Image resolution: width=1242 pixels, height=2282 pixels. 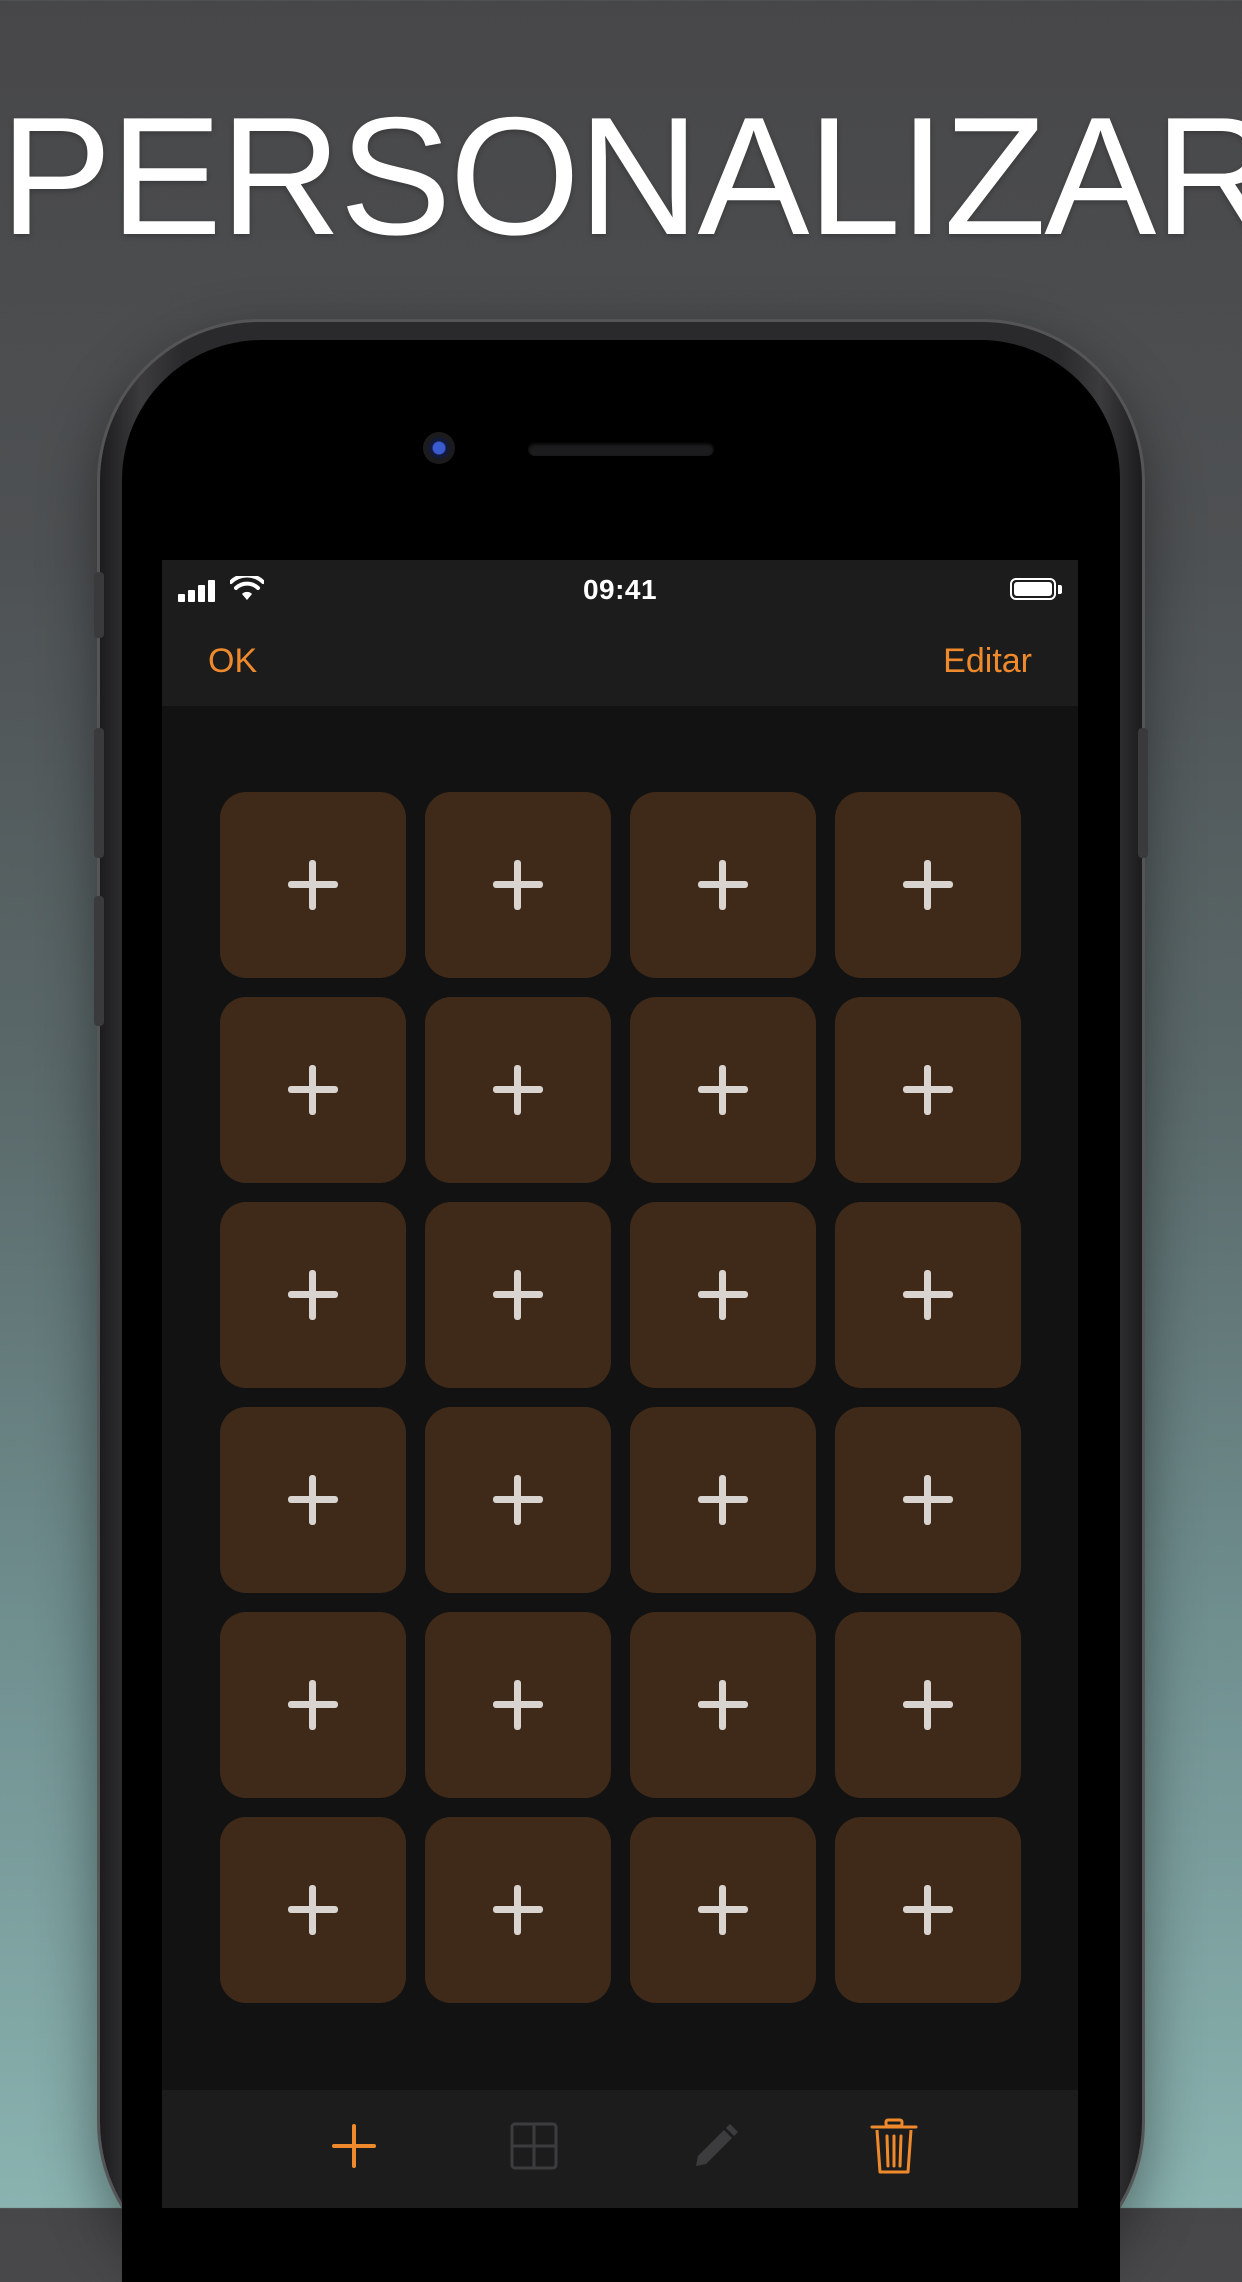 What do you see at coordinates (354, 2146) in the screenshot?
I see `add-icon` at bounding box center [354, 2146].